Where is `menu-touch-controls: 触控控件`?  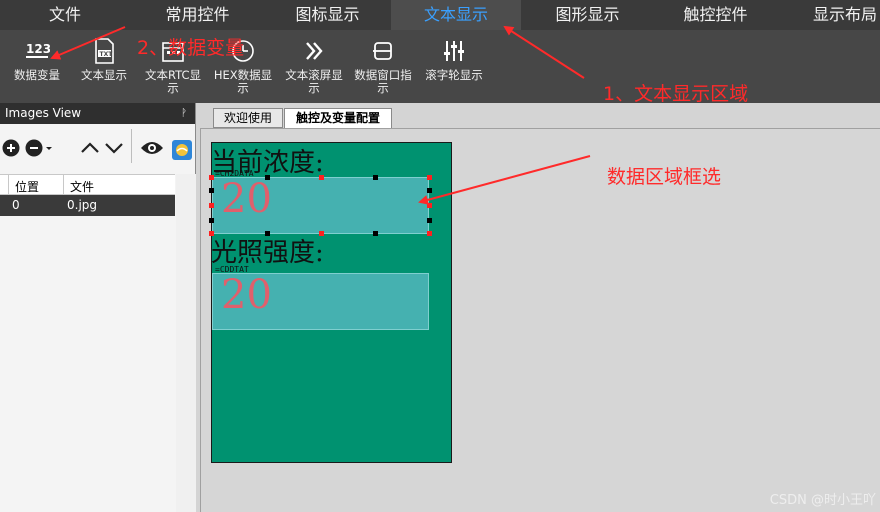
menu-touch-controls: 触控控件 is located at coordinates (715, 15).